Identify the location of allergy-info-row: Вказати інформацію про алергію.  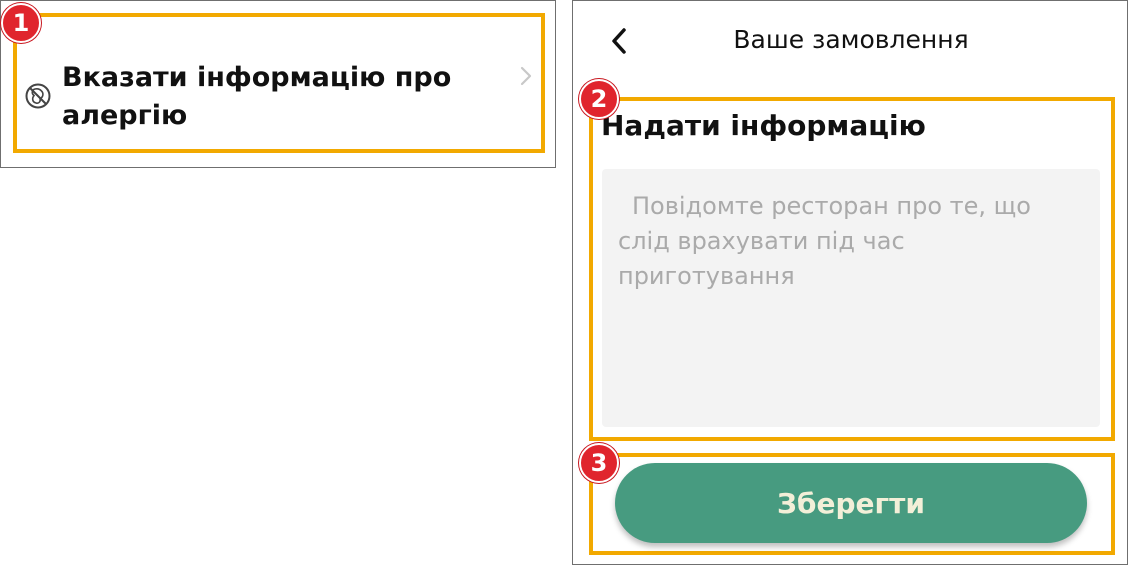
(279, 83).